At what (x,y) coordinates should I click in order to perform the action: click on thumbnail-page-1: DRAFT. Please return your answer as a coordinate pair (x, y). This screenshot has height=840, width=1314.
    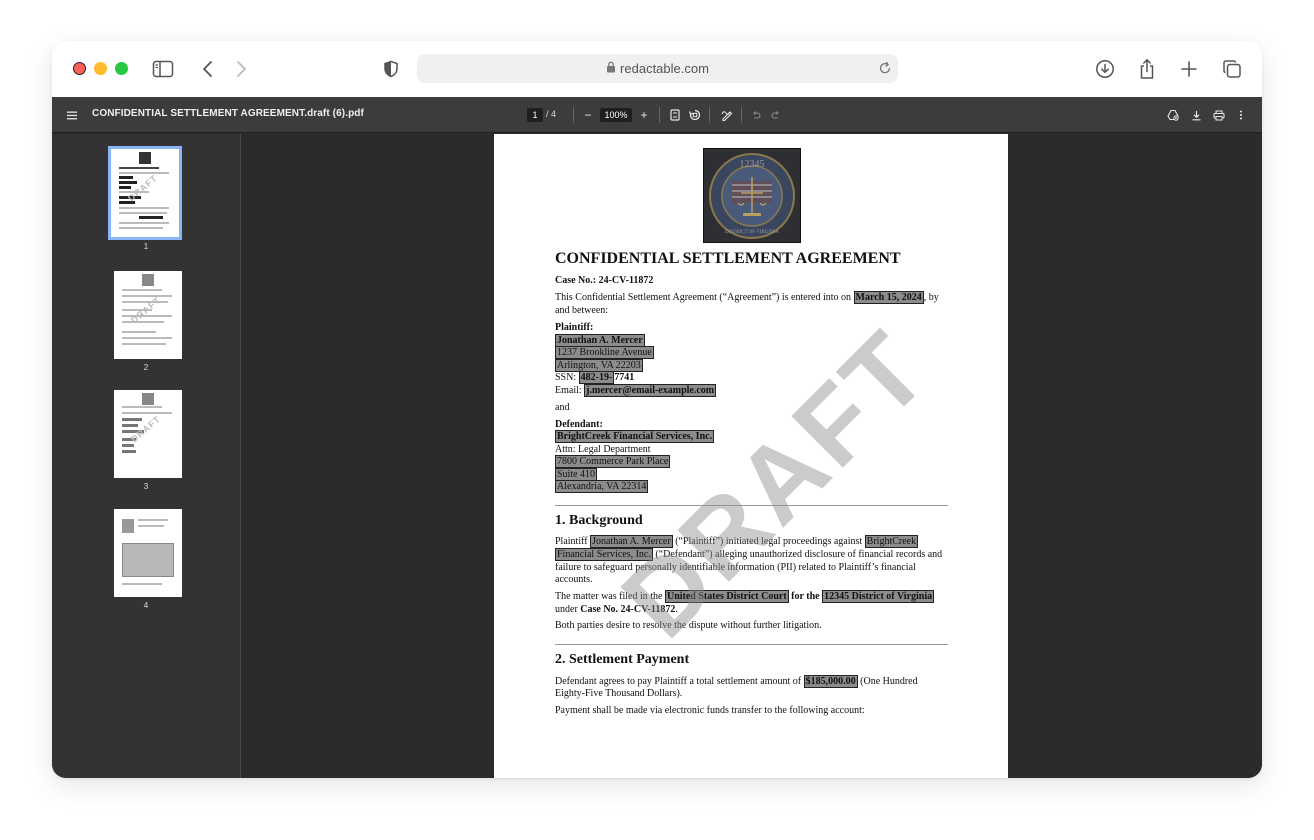
    Looking at the image, I should click on (145, 193).